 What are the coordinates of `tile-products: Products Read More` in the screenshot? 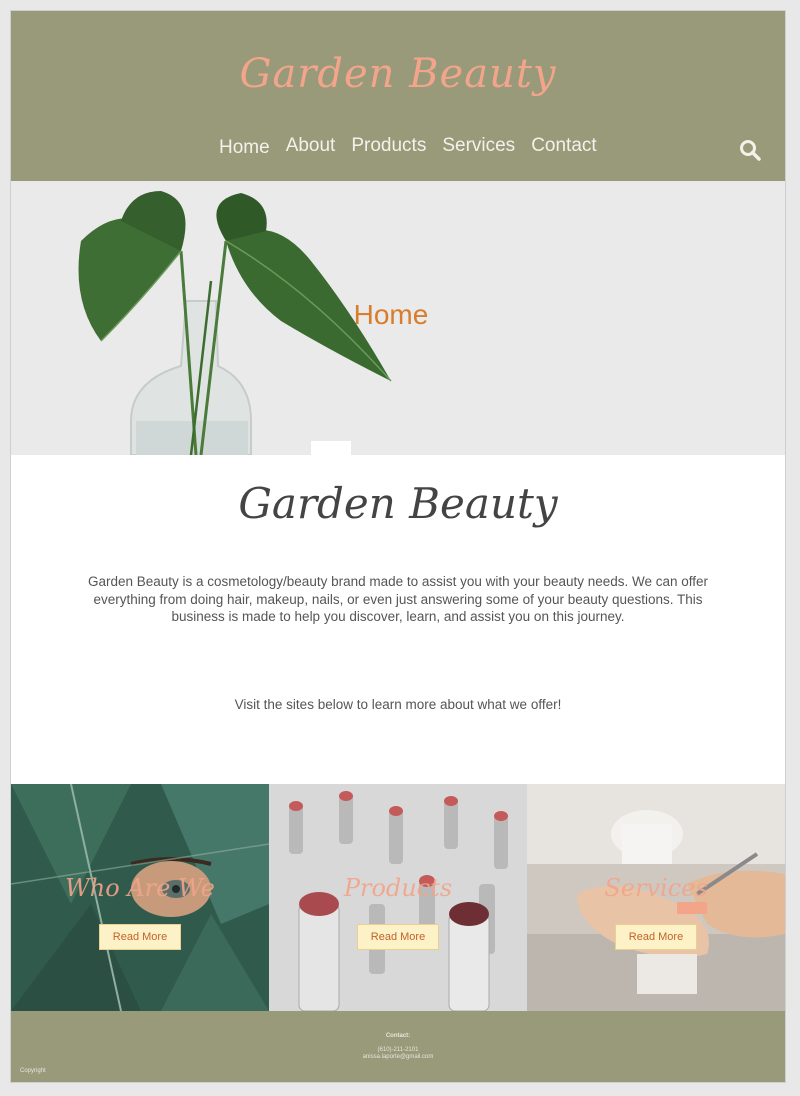 It's located at (398, 897).